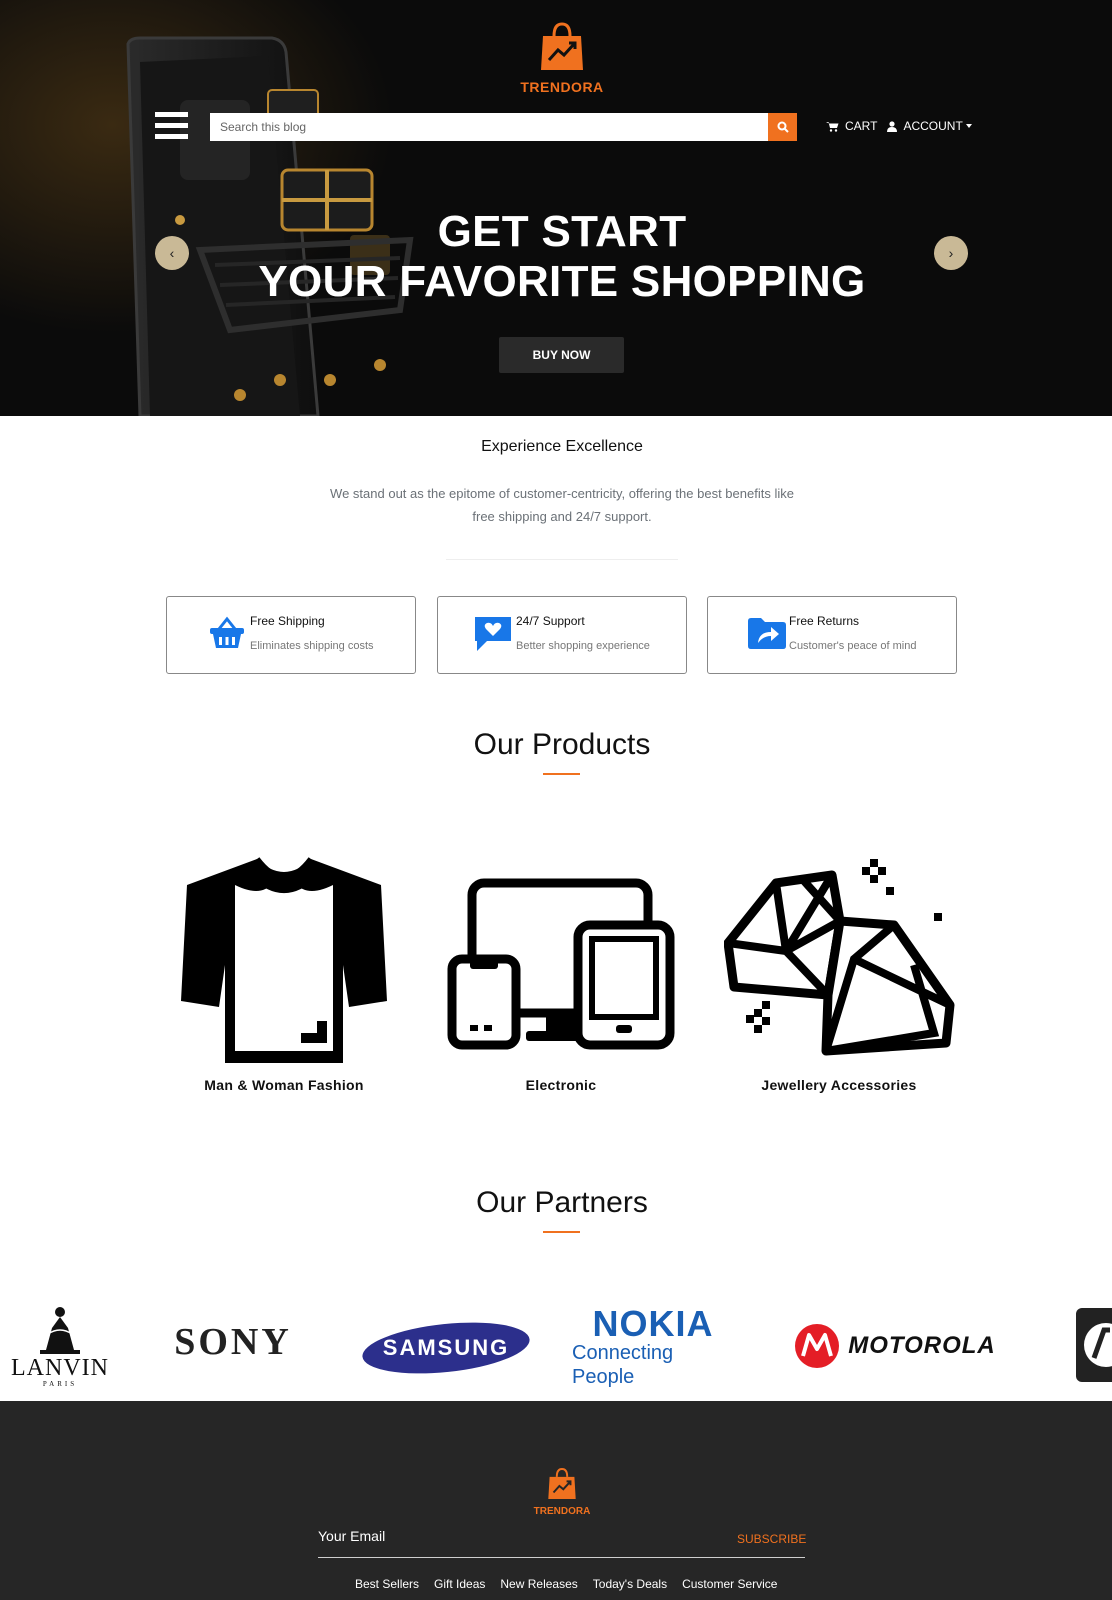 The width and height of the screenshot is (1112, 1600). I want to click on feature-subtitle: Better shopping experience, so click(583, 646).